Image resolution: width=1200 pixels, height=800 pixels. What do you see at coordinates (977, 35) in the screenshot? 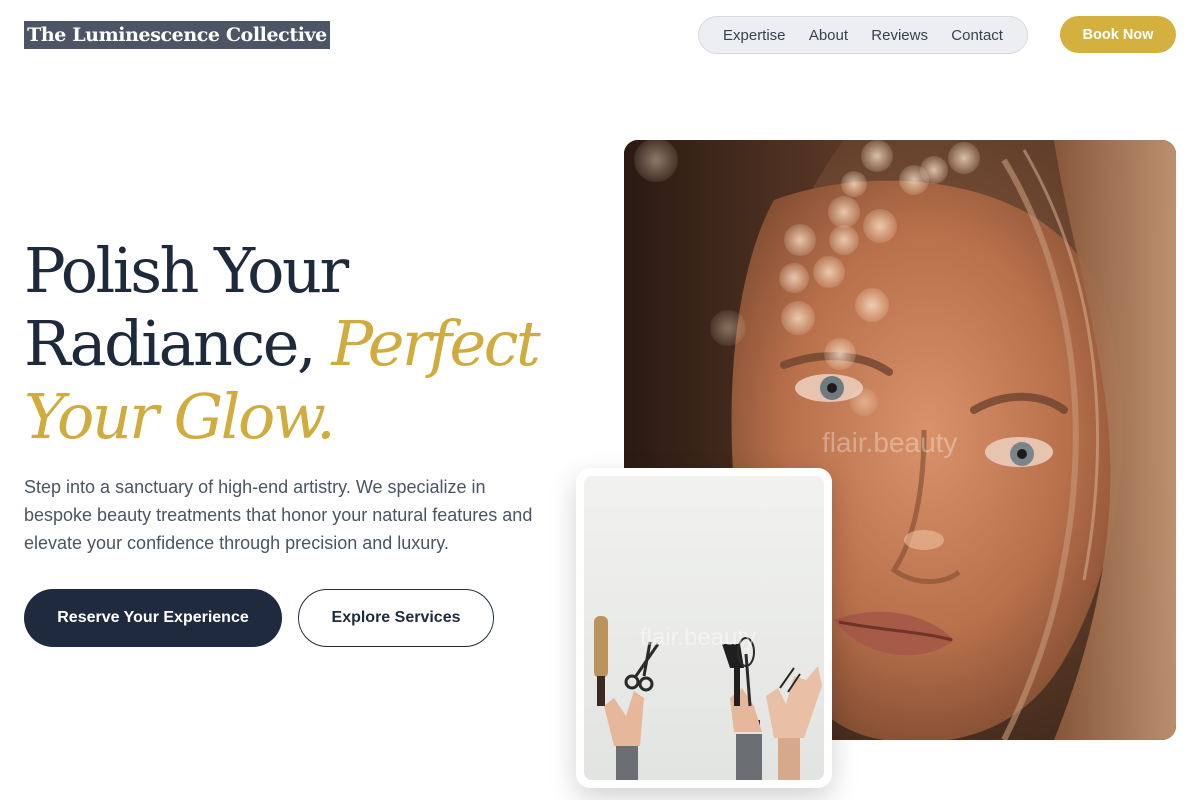
I see `nav-link-contact: Contact` at bounding box center [977, 35].